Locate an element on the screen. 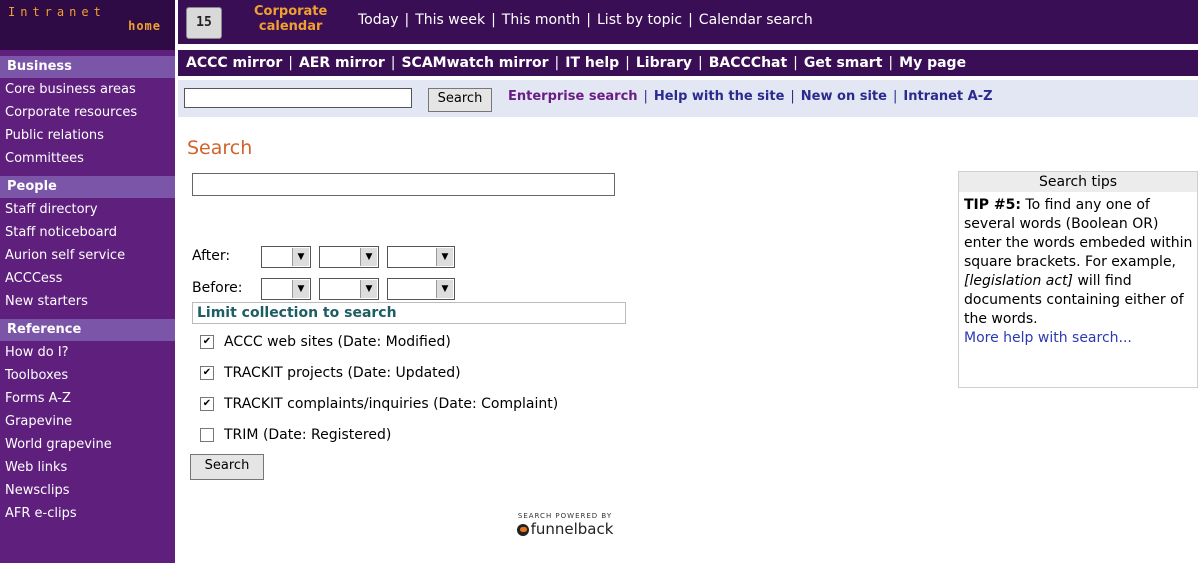 Image resolution: width=1198 pixels, height=563 pixels. before-month-select: ▼ is located at coordinates (349, 289).